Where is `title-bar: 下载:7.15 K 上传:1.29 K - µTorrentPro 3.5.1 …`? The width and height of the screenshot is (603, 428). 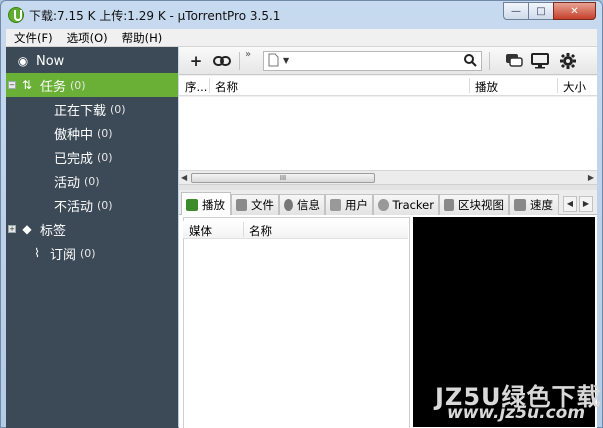 title-bar: 下载:7.15 K 上传:1.29 K - µTorrentPro 3.5.1 … is located at coordinates (301, 15).